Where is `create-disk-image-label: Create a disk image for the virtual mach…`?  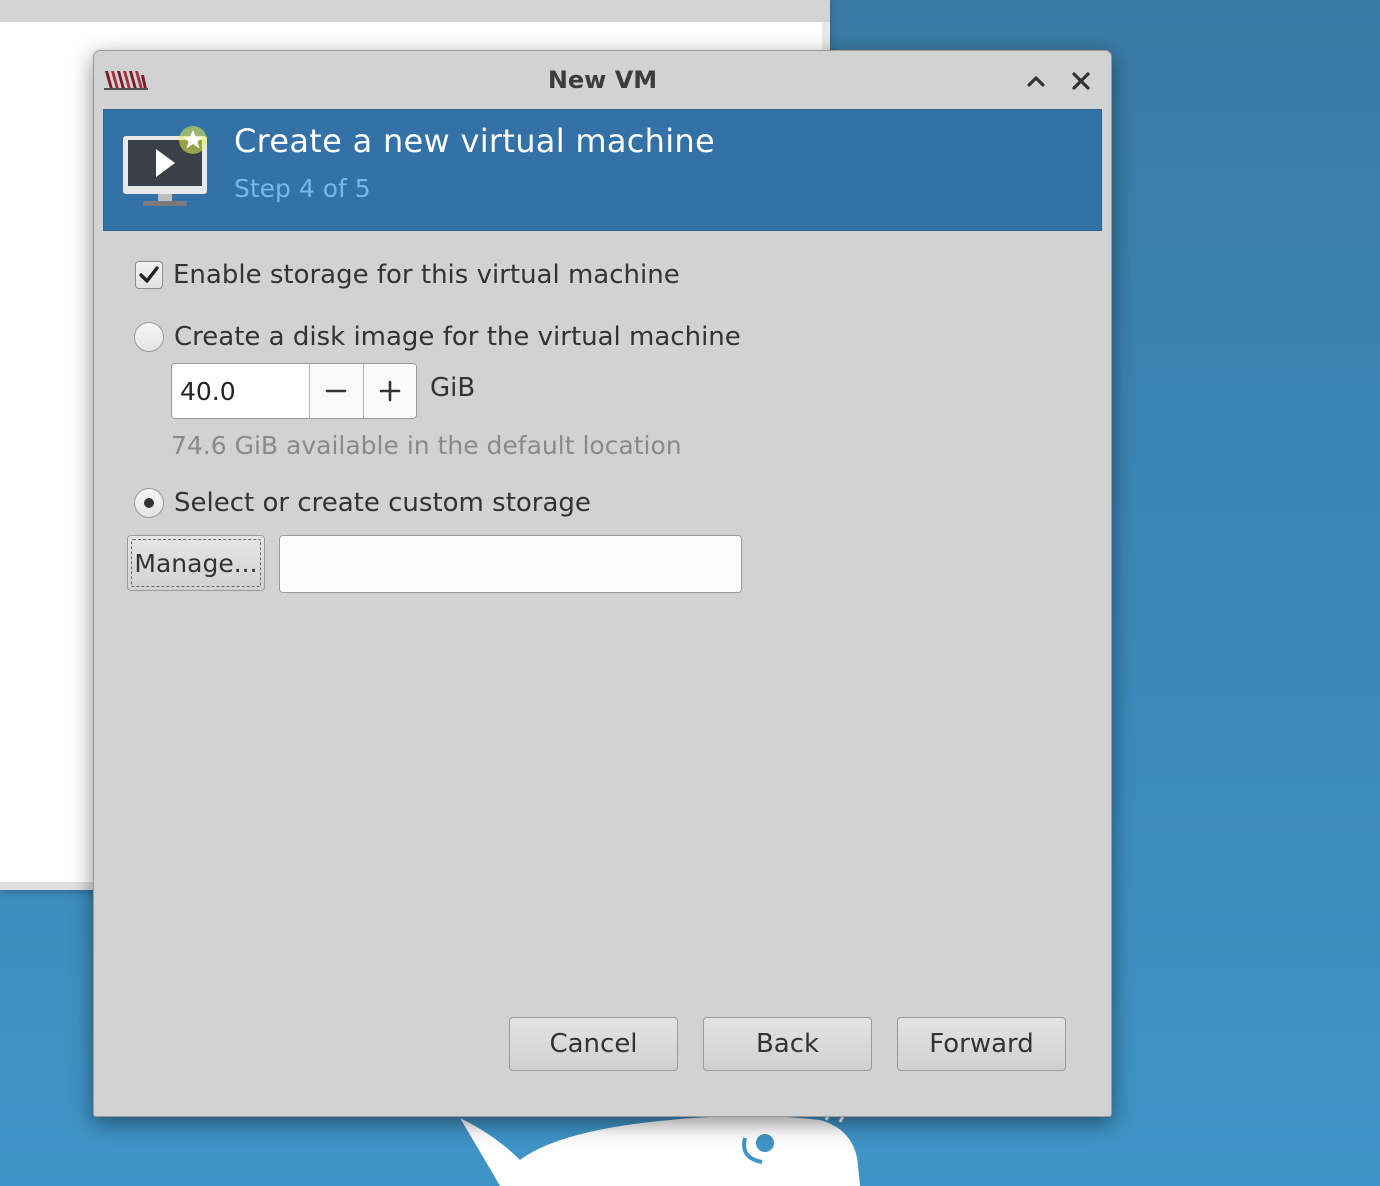 create-disk-image-label: Create a disk image for the virtual mach… is located at coordinates (457, 337).